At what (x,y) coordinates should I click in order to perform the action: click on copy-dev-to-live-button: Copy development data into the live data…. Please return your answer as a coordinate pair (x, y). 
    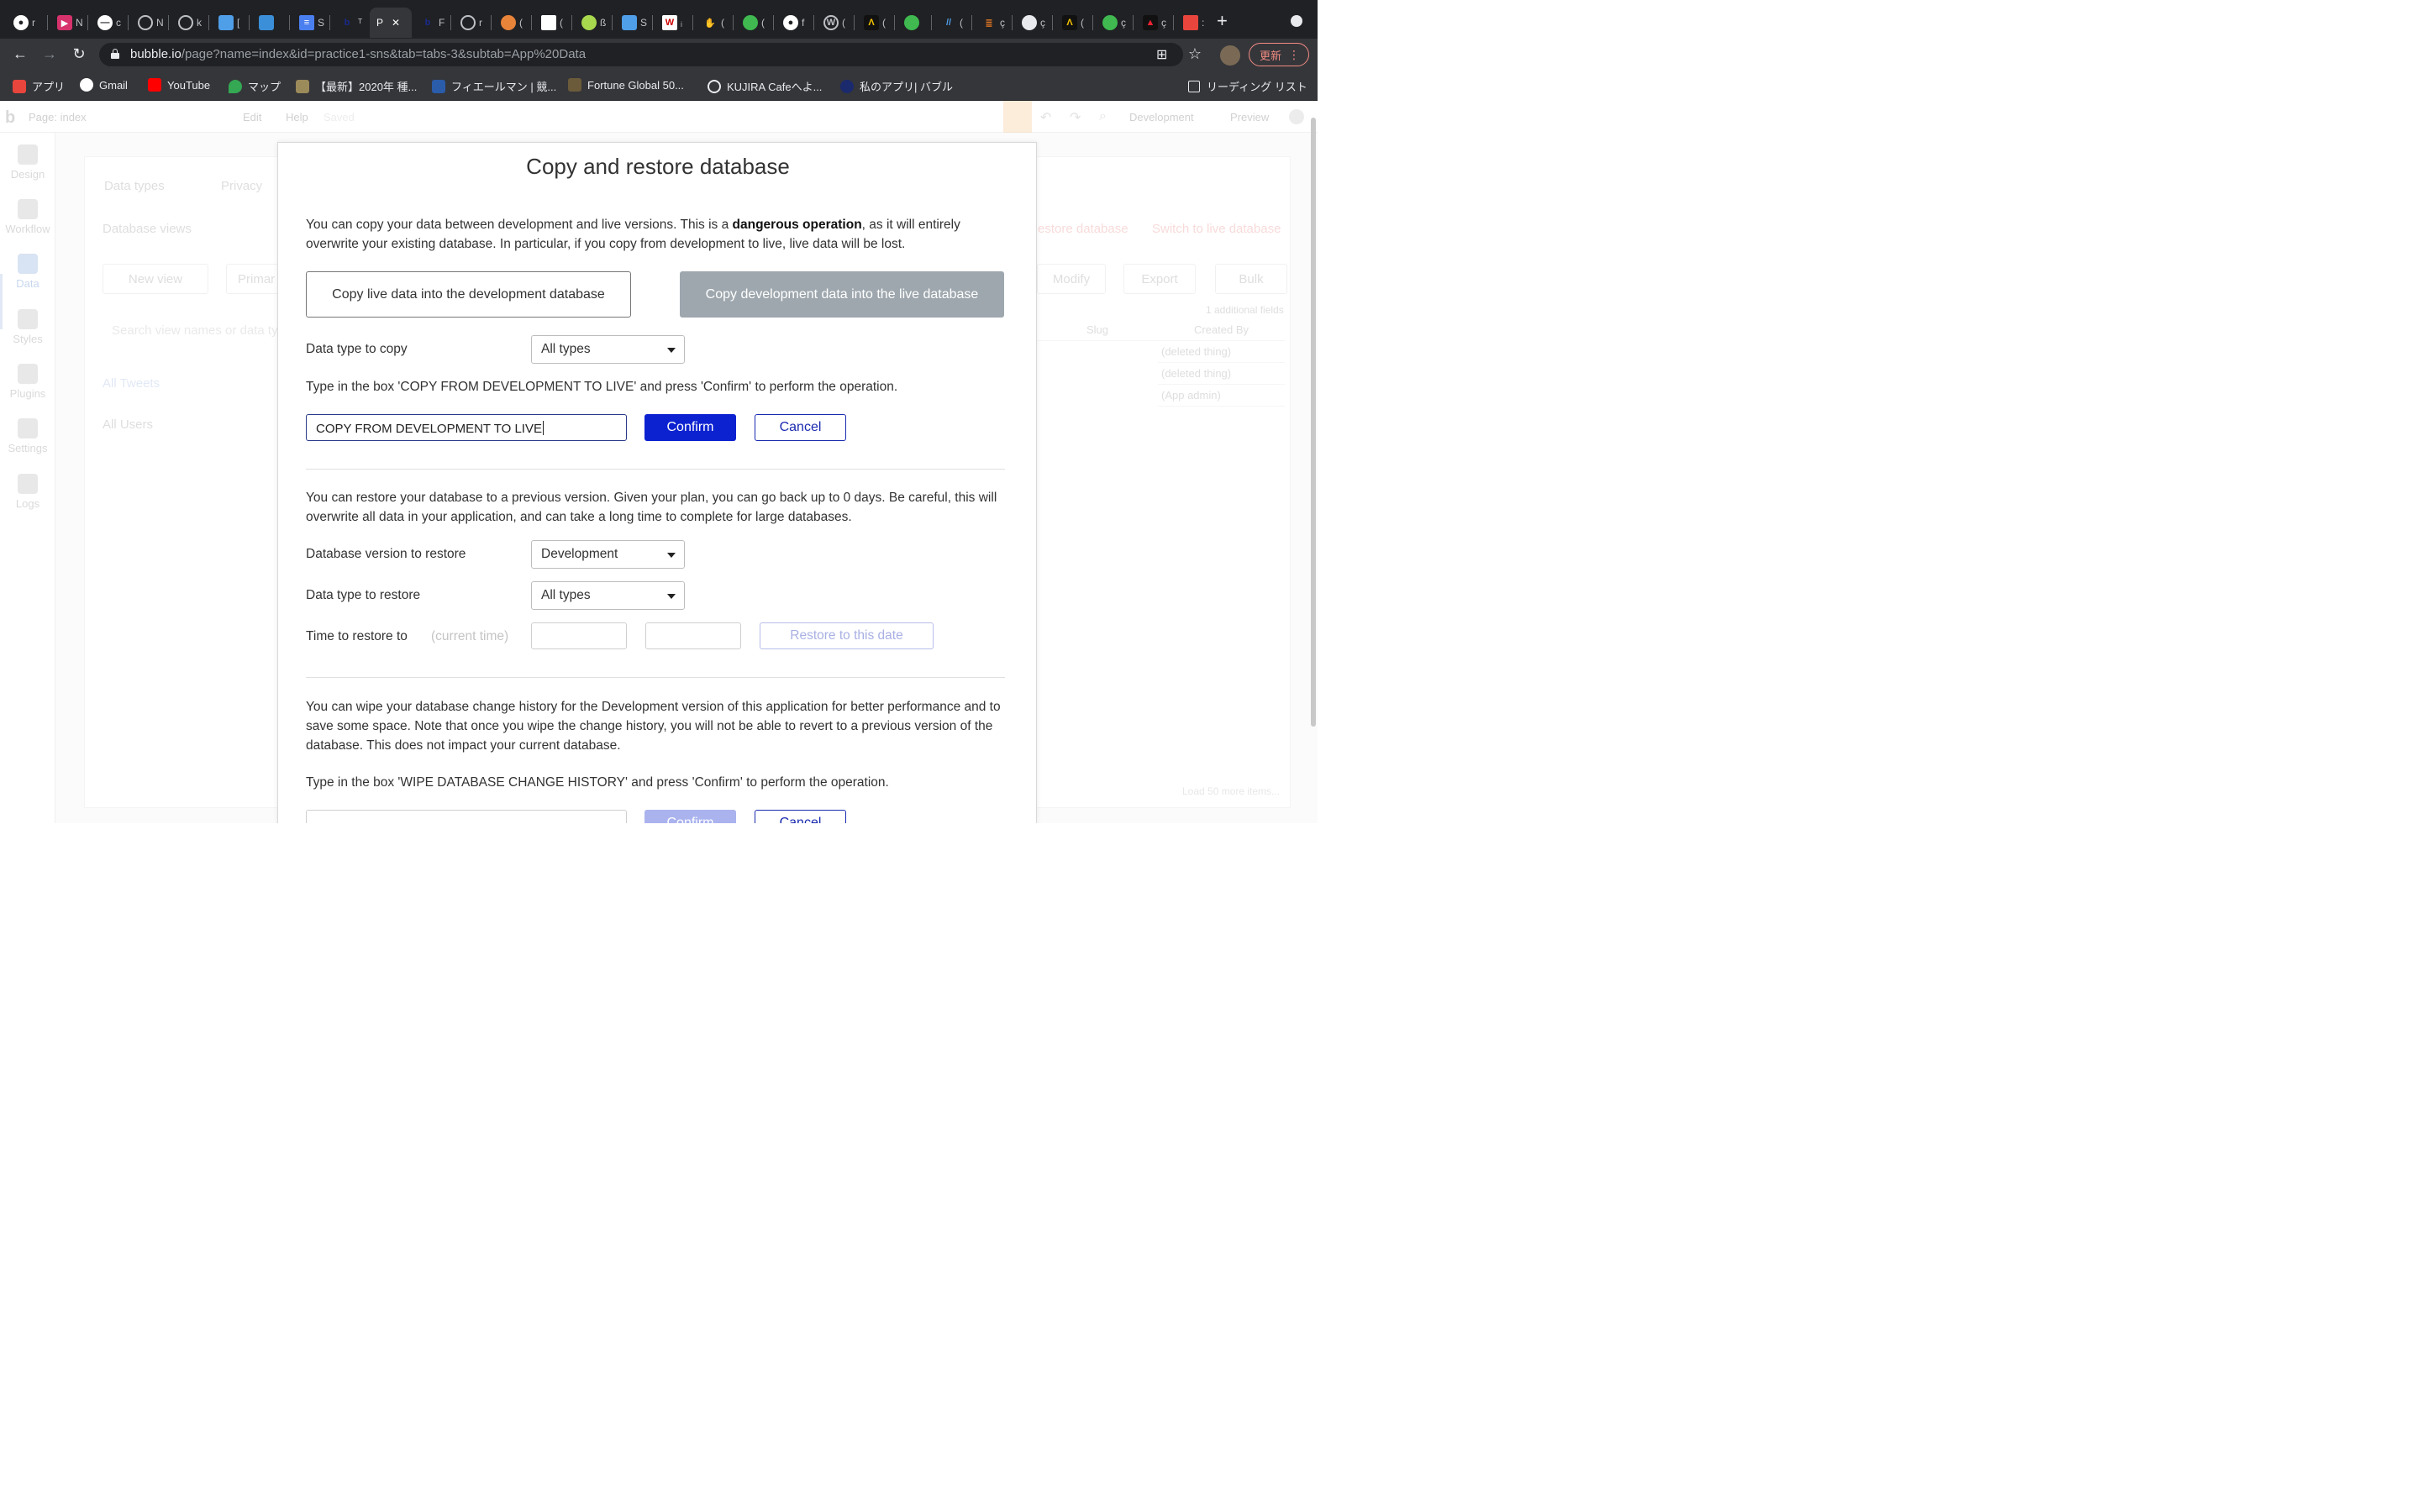
    Looking at the image, I should click on (842, 294).